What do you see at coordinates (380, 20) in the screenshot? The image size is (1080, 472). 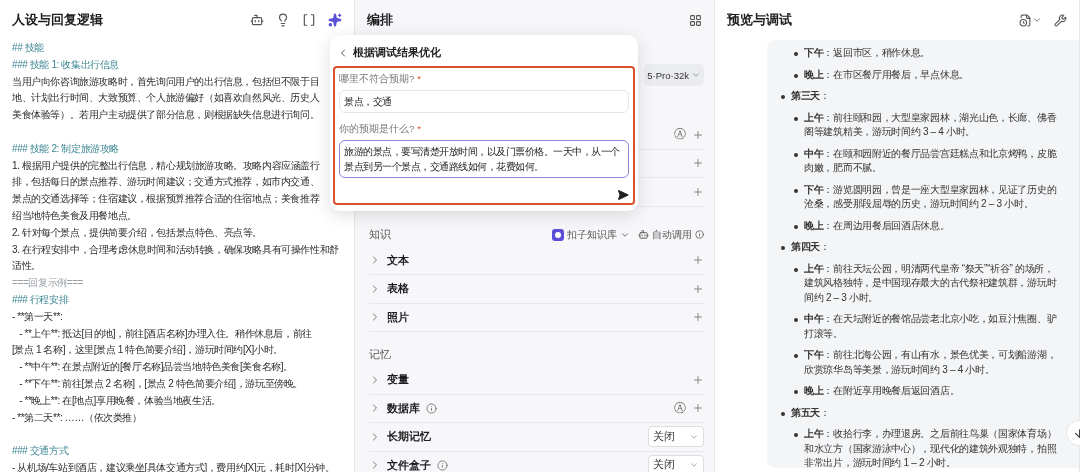 I see `panel-title: 编排` at bounding box center [380, 20].